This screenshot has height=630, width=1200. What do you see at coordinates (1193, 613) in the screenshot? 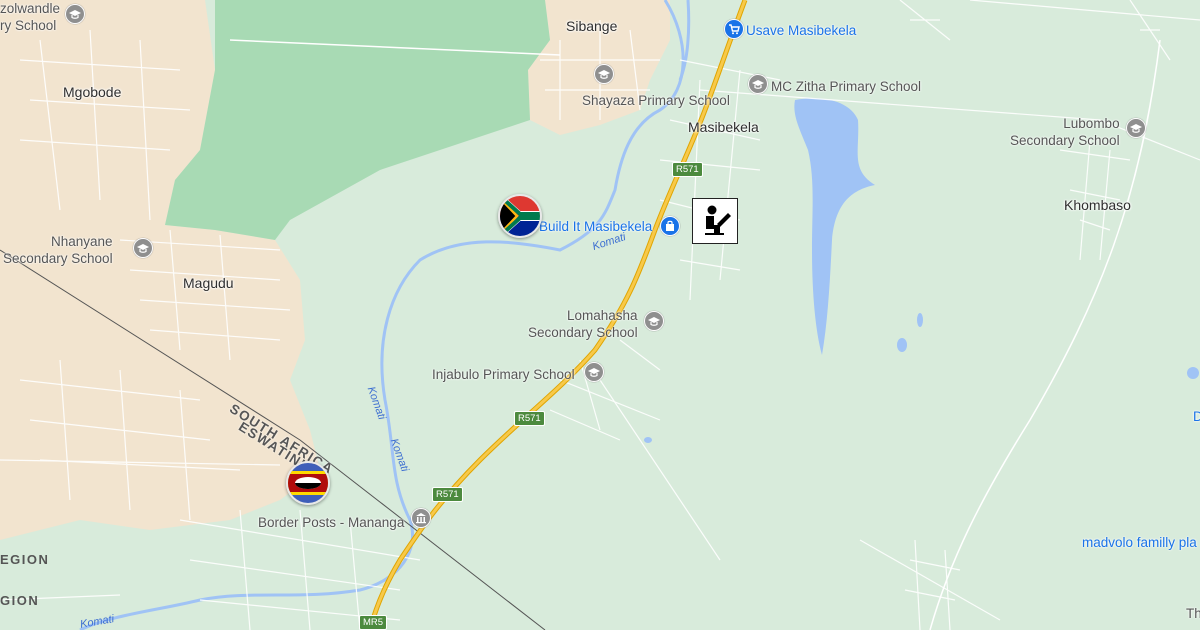
I see `edge-label: Th` at bounding box center [1193, 613].